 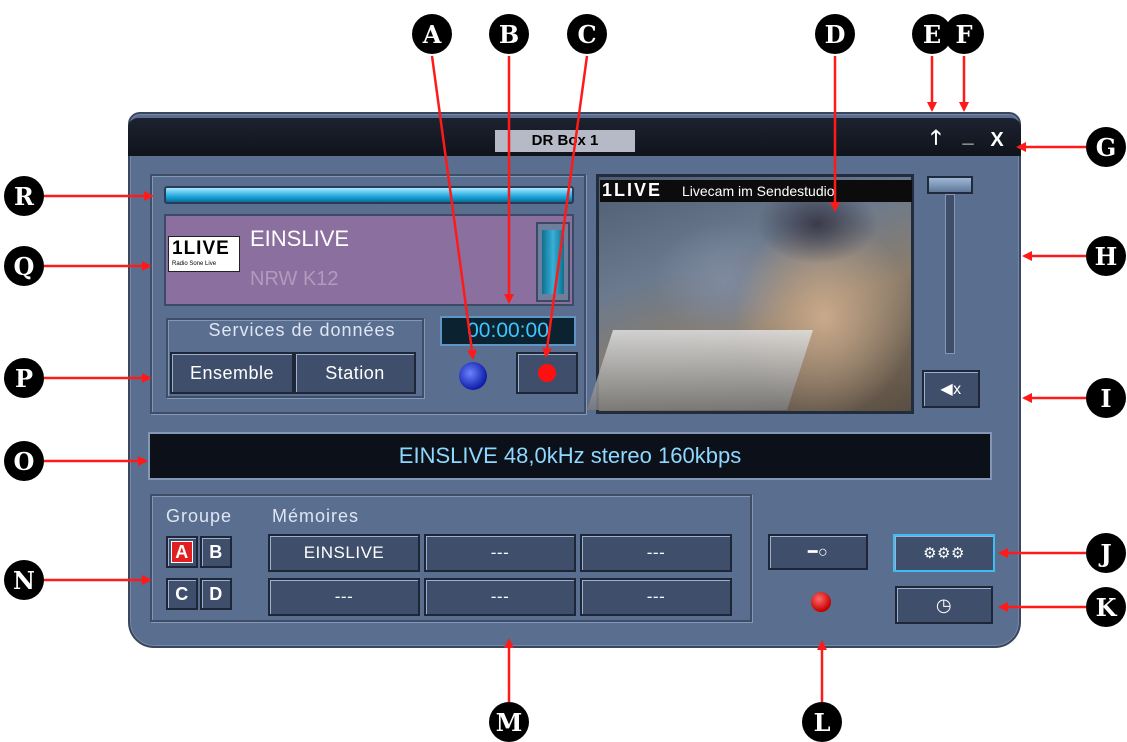 What do you see at coordinates (632, 190) in the screenshot?
I see `video-logo: 1LIVE` at bounding box center [632, 190].